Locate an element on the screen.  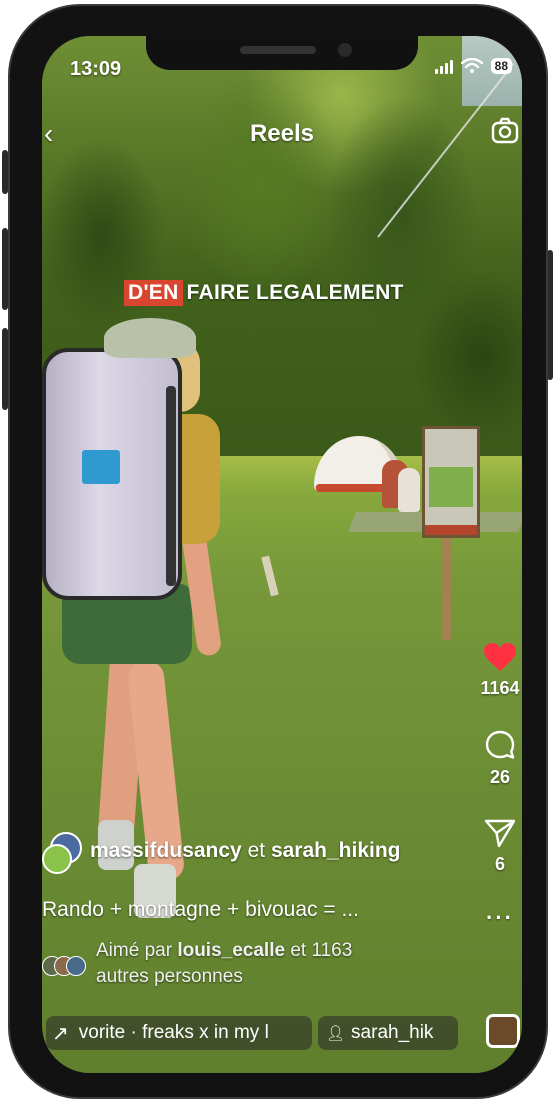
share-count: 6 is located at coordinates (499, 864).